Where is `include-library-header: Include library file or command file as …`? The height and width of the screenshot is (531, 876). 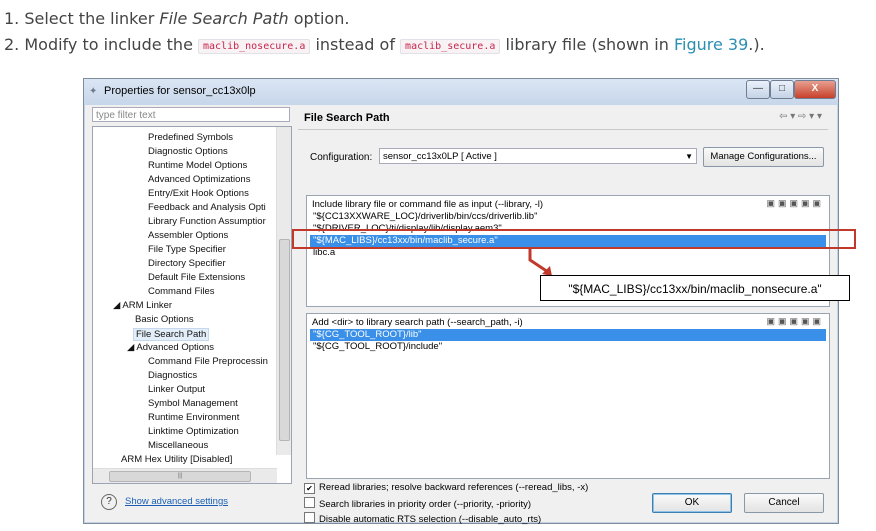 include-library-header: Include library file or command file as … is located at coordinates (428, 204).